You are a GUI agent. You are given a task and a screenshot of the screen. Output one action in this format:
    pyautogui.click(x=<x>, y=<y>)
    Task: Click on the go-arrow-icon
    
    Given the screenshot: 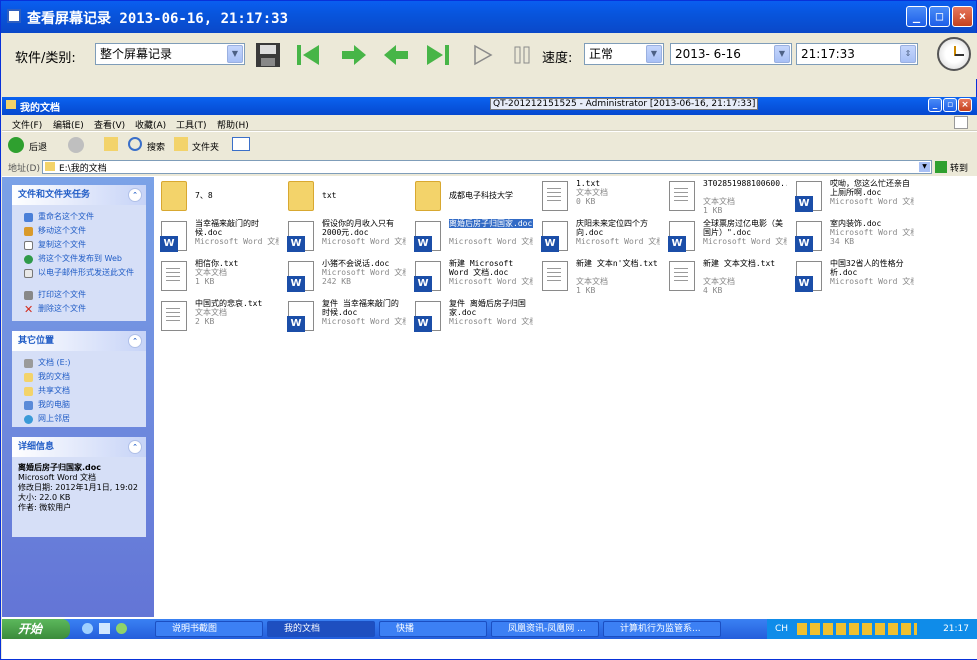 What is the action you would take?
    pyautogui.click(x=941, y=167)
    